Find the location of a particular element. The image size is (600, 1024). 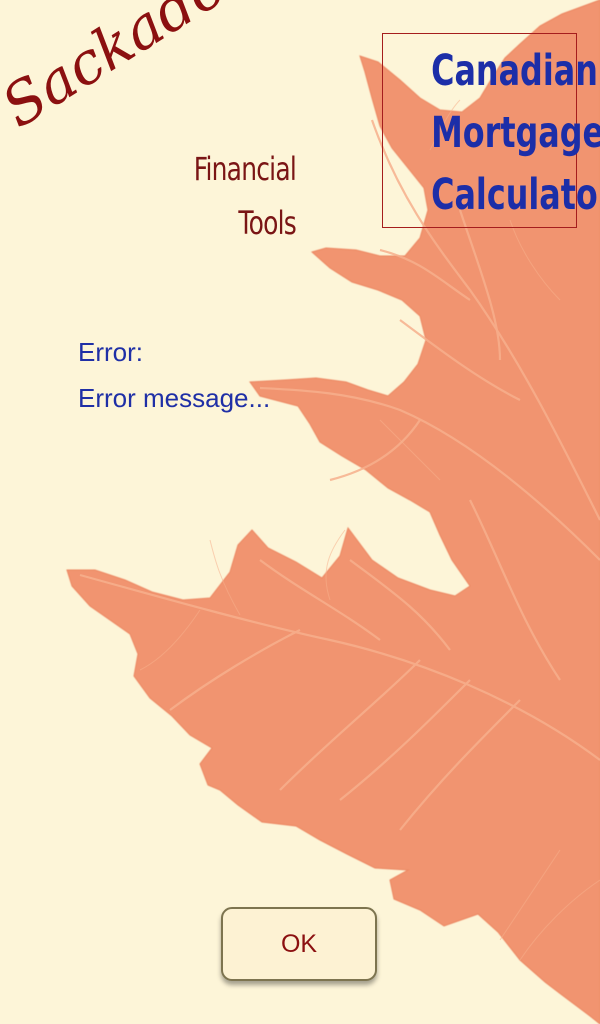

error-label: Error: is located at coordinates (110, 352).